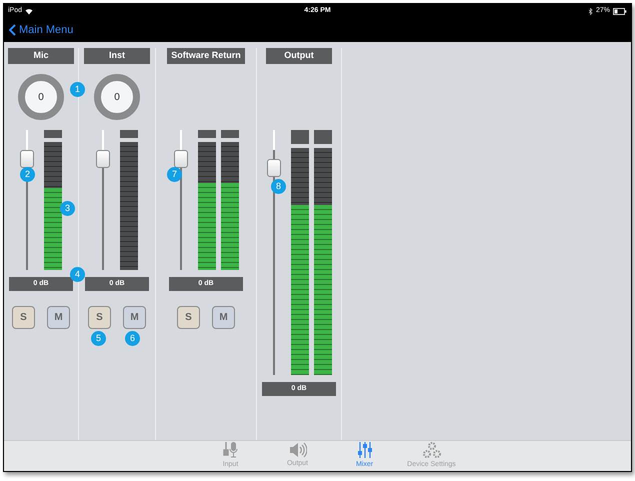 The height and width of the screenshot is (481, 635). What do you see at coordinates (98, 338) in the screenshot?
I see `callout-badge: 5` at bounding box center [98, 338].